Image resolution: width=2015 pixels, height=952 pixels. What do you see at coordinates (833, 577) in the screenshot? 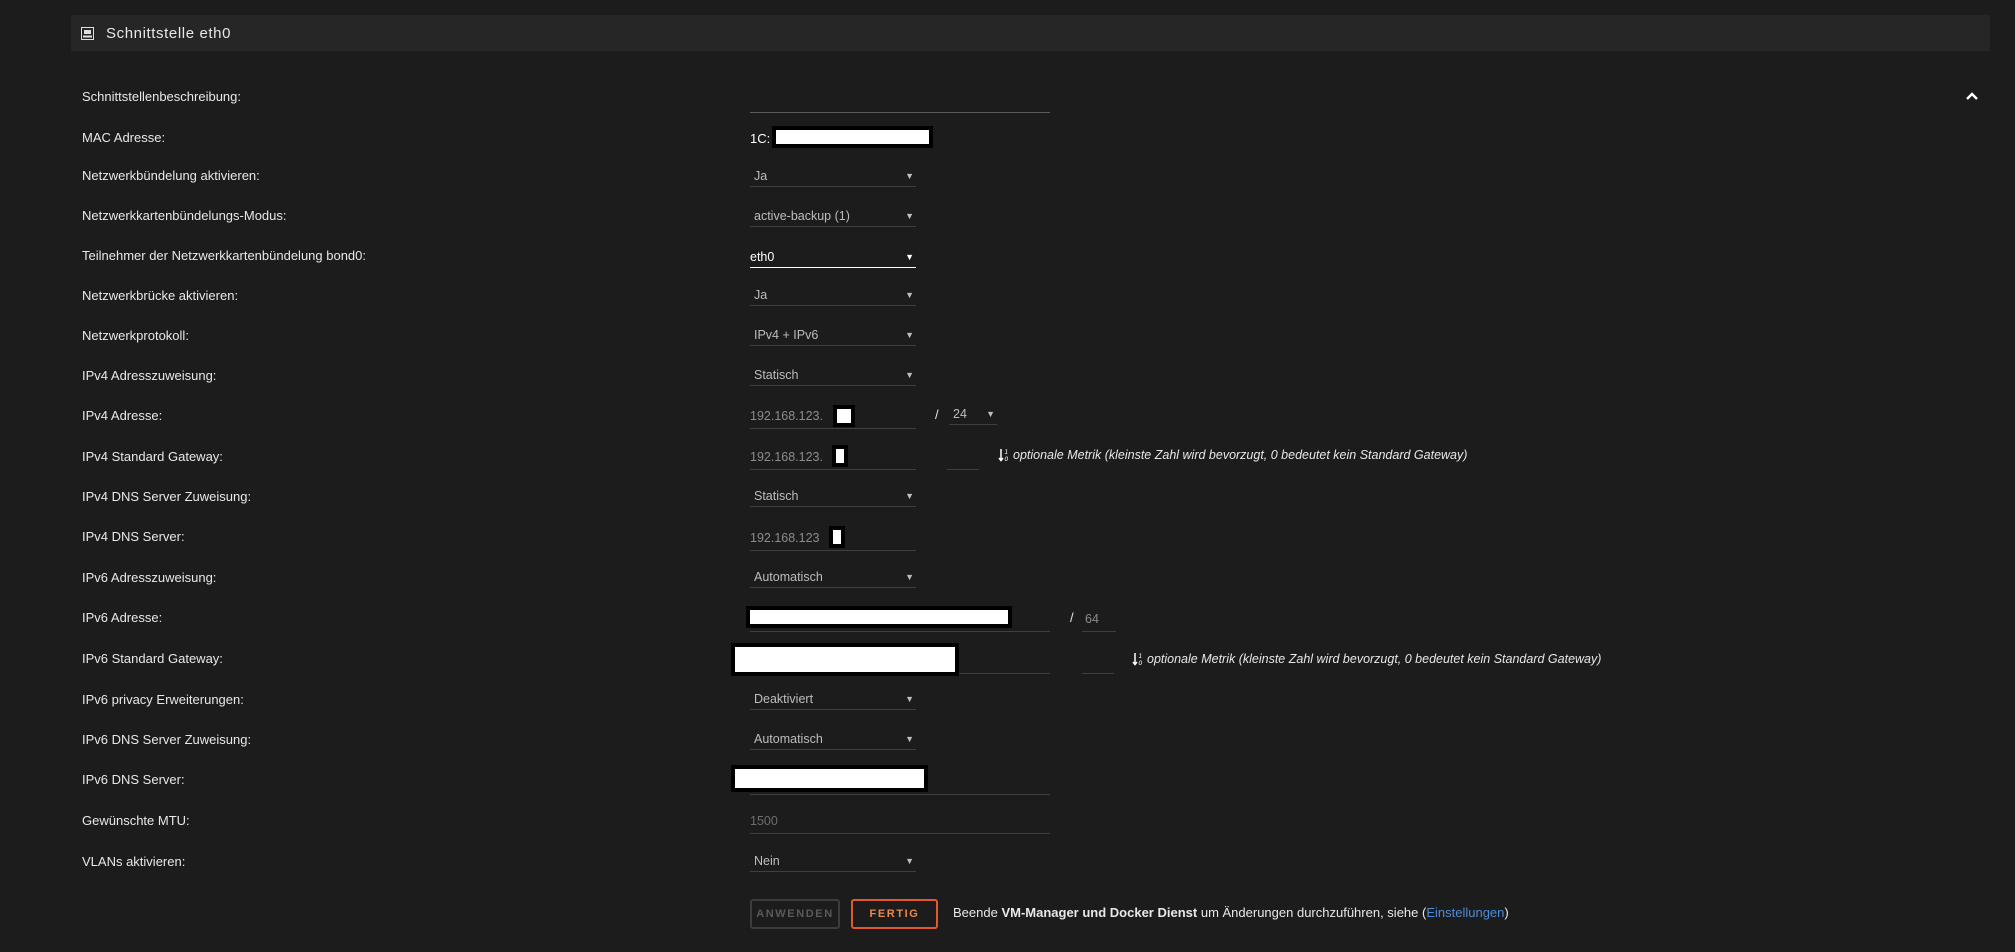
I see `ipv6-assignment-select: Automatisch ▼` at bounding box center [833, 577].